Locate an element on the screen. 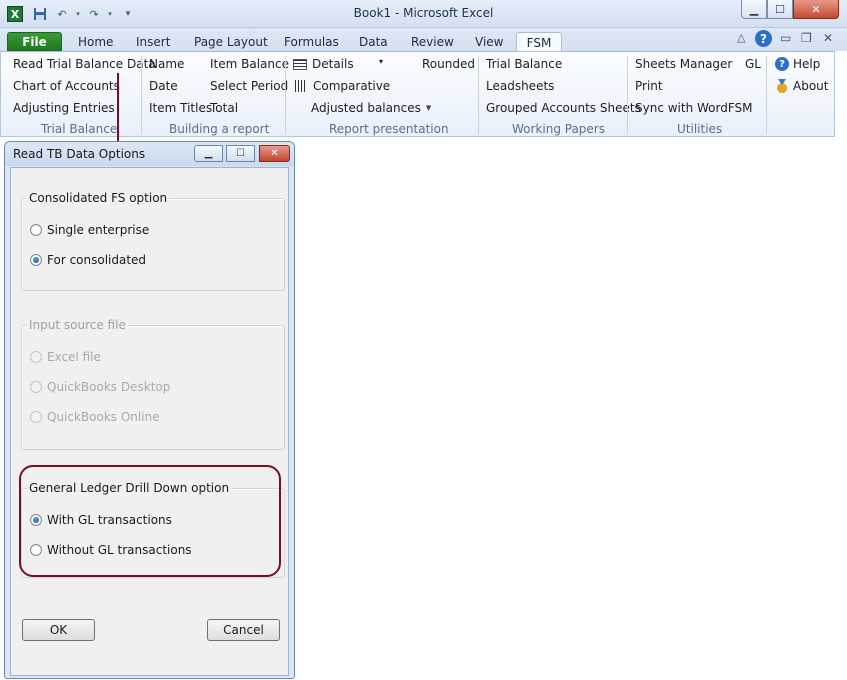  for-consolidated-radio: For consolidated is located at coordinates (88, 260).